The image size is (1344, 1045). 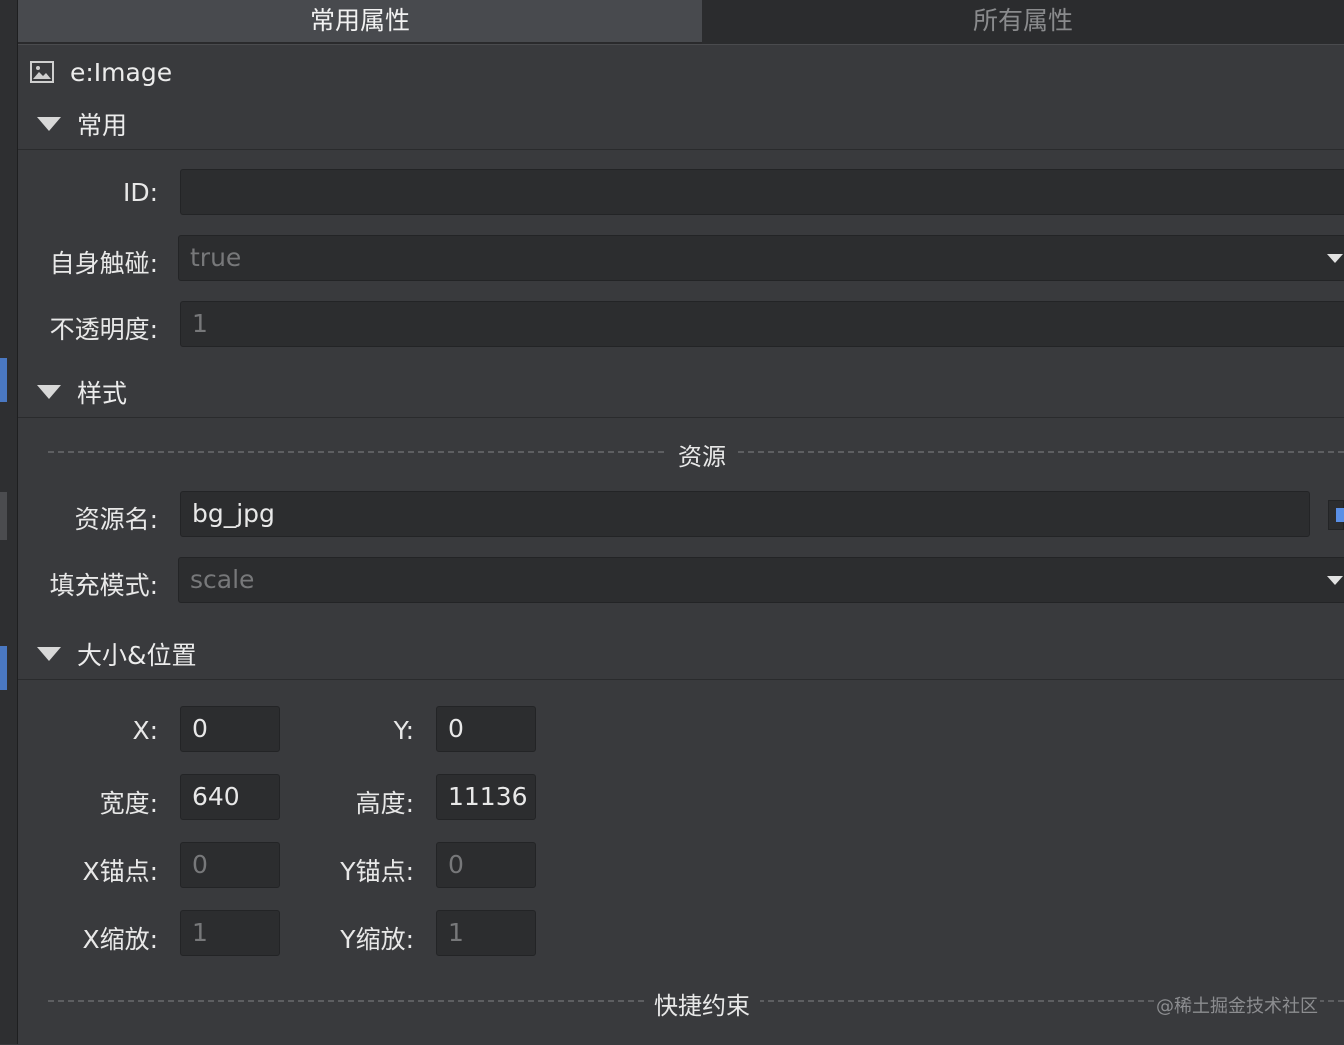 What do you see at coordinates (103, 329) in the screenshot?
I see `alpha-label: 不透明度:` at bounding box center [103, 329].